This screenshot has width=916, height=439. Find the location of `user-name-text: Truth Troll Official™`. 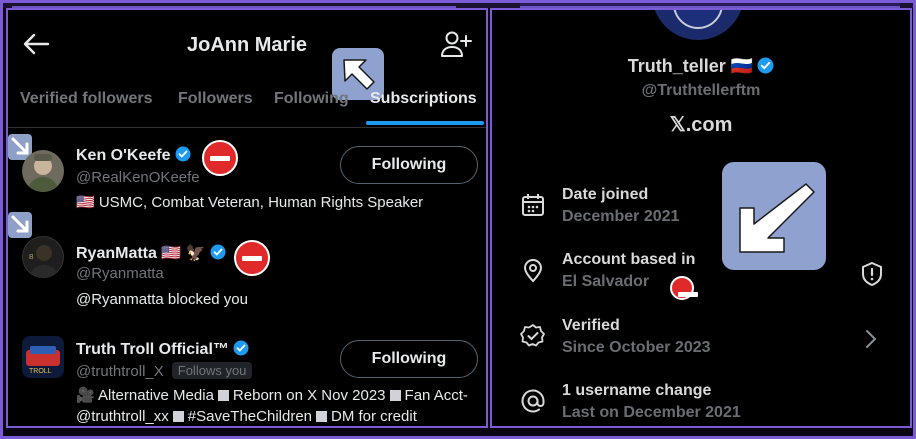

user-name-text: Truth Troll Official™ is located at coordinates (152, 349).